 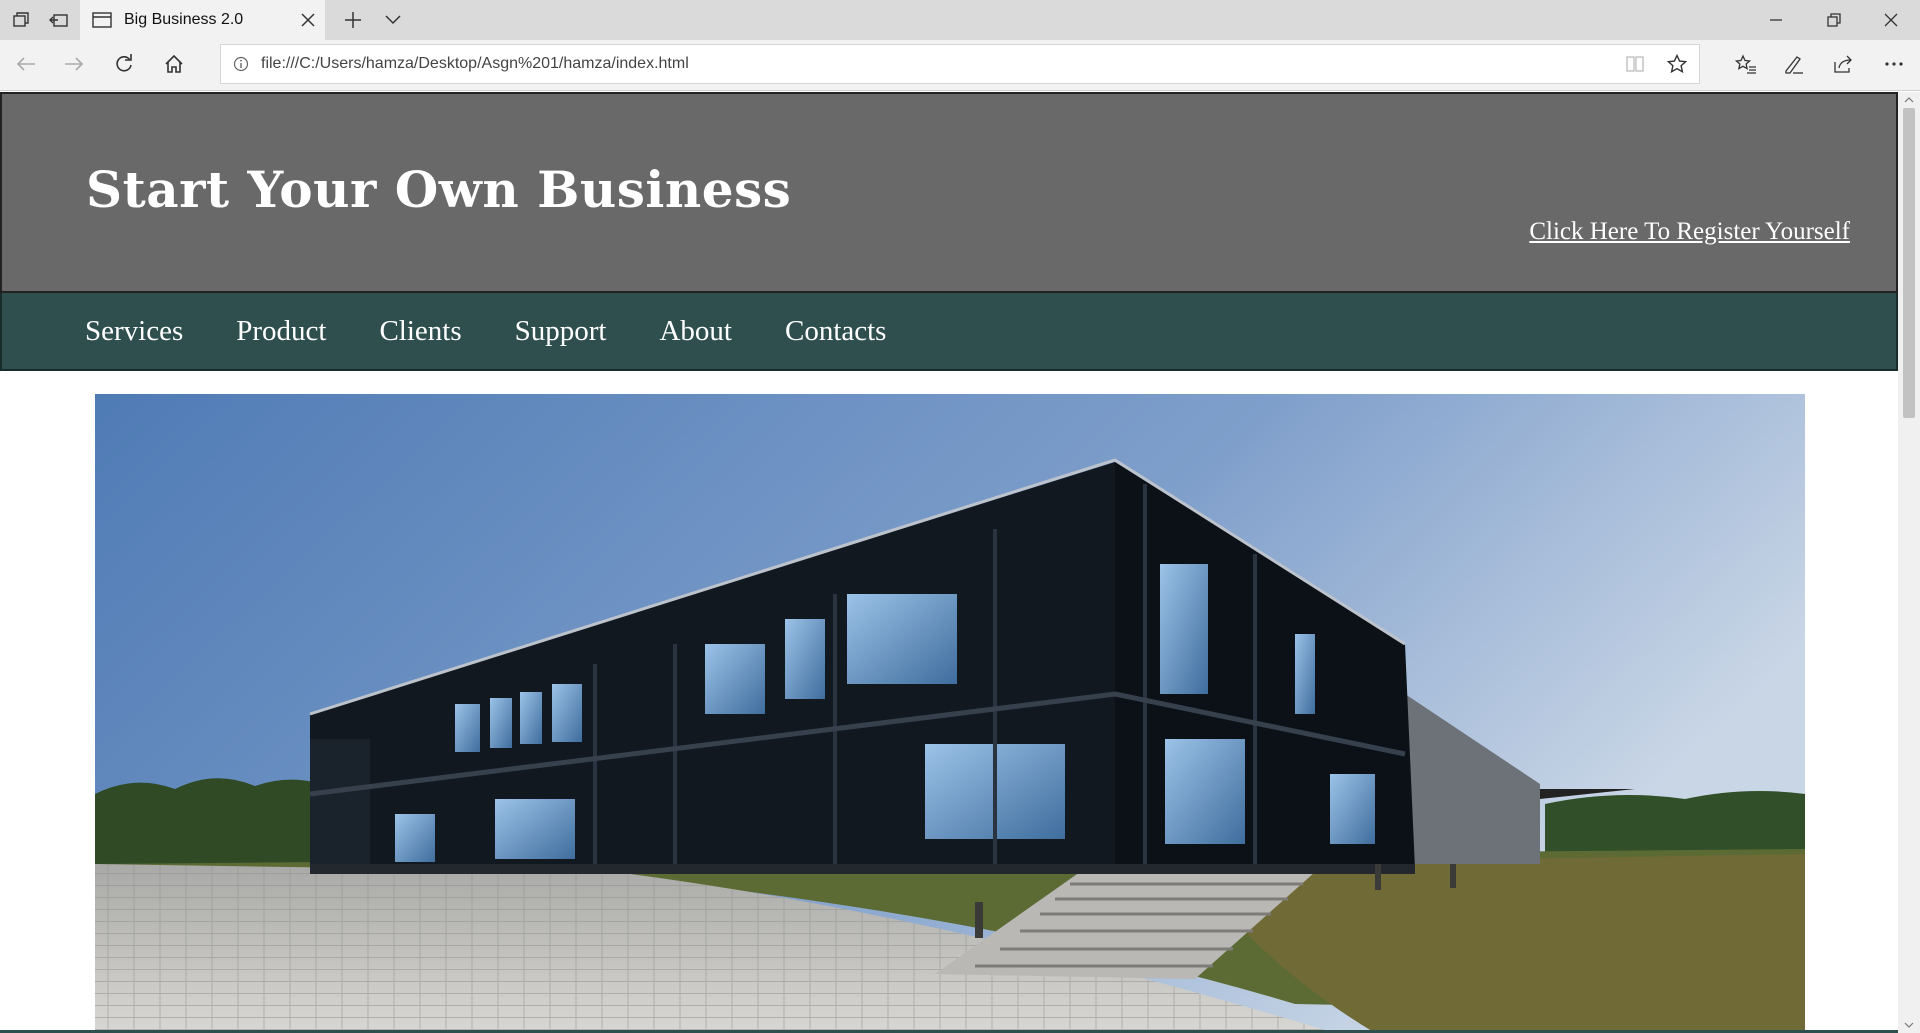 What do you see at coordinates (439, 189) in the screenshot?
I see `page-title: Start Your Own Business` at bounding box center [439, 189].